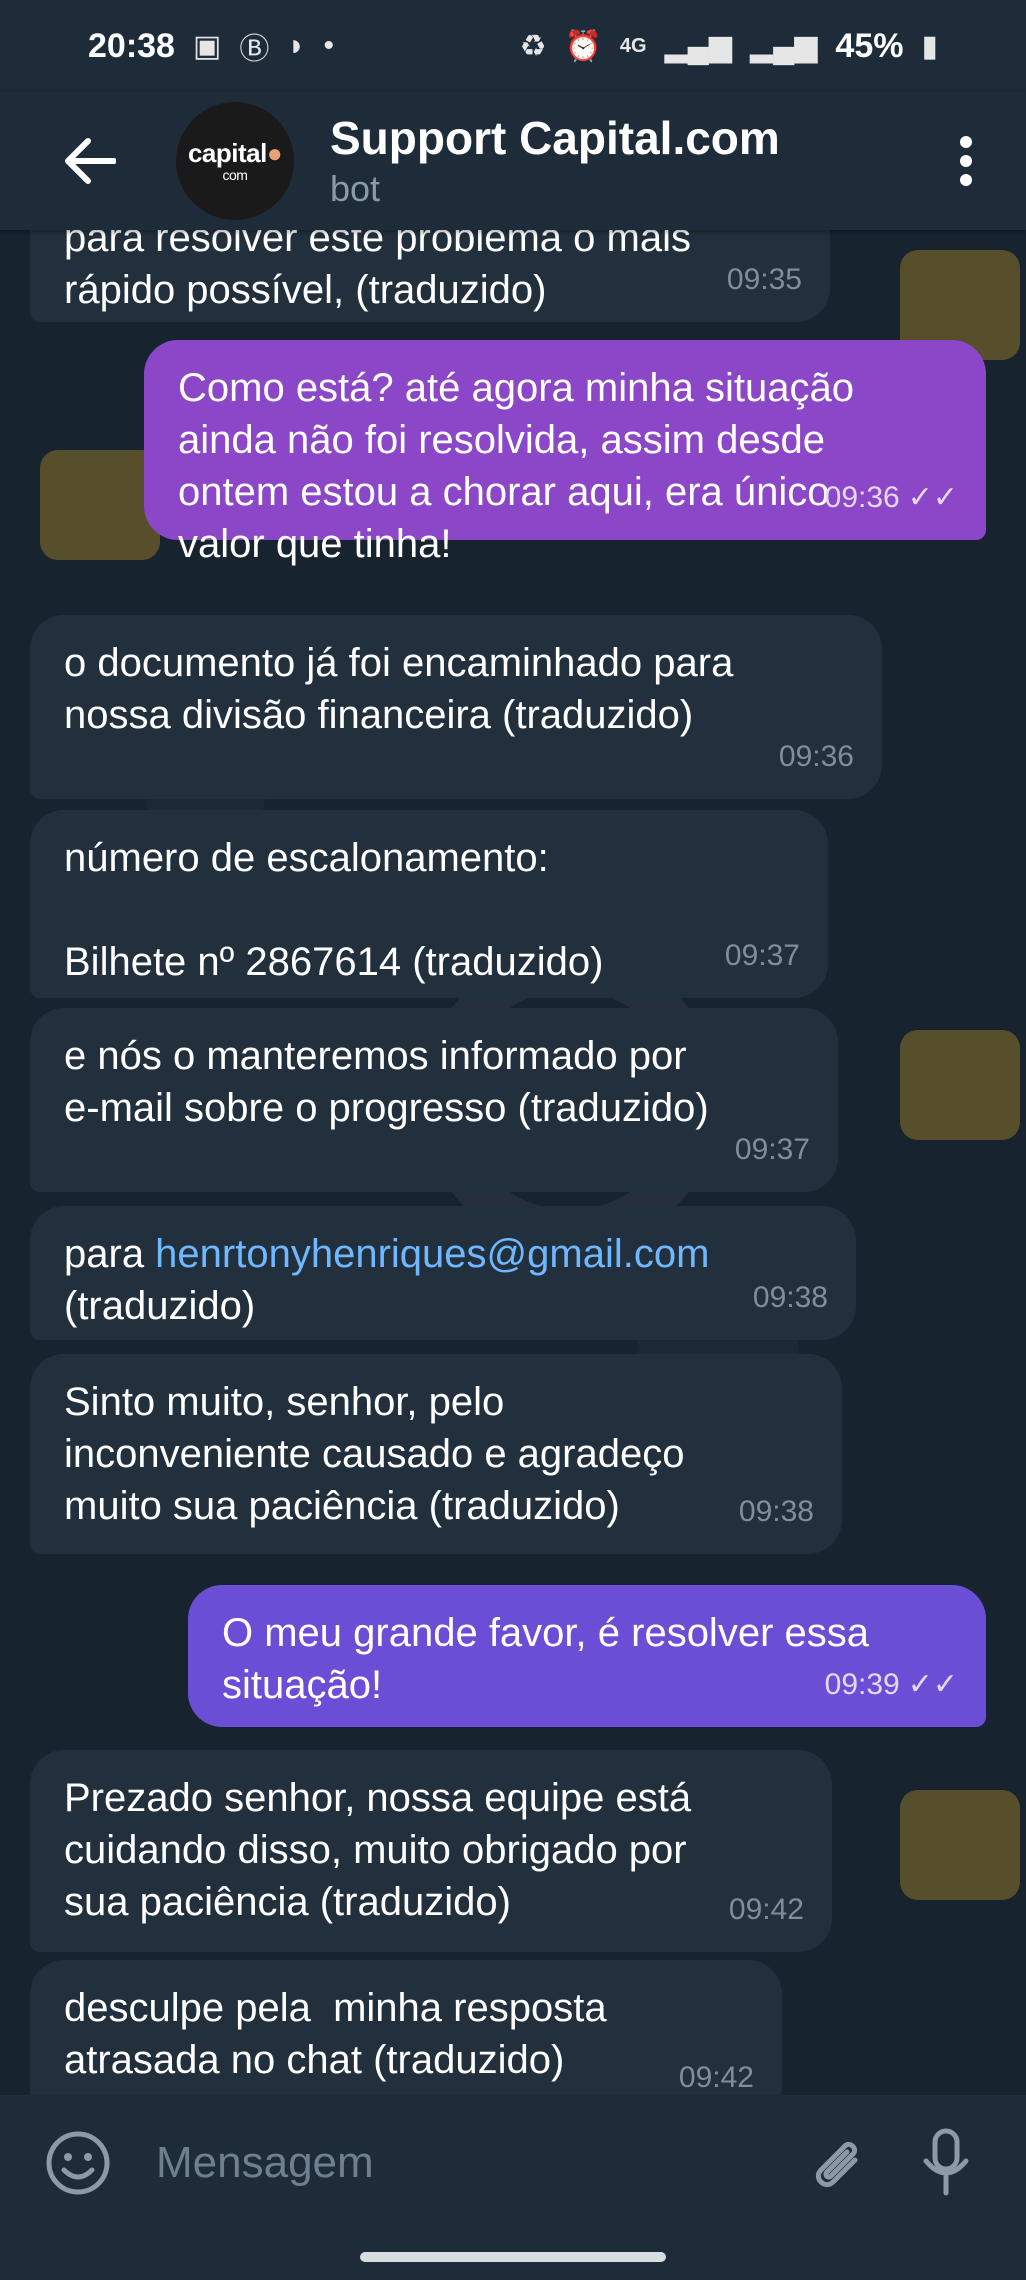 This screenshot has width=1026, height=2280. I want to click on avatar: capital● com, so click(235, 161).